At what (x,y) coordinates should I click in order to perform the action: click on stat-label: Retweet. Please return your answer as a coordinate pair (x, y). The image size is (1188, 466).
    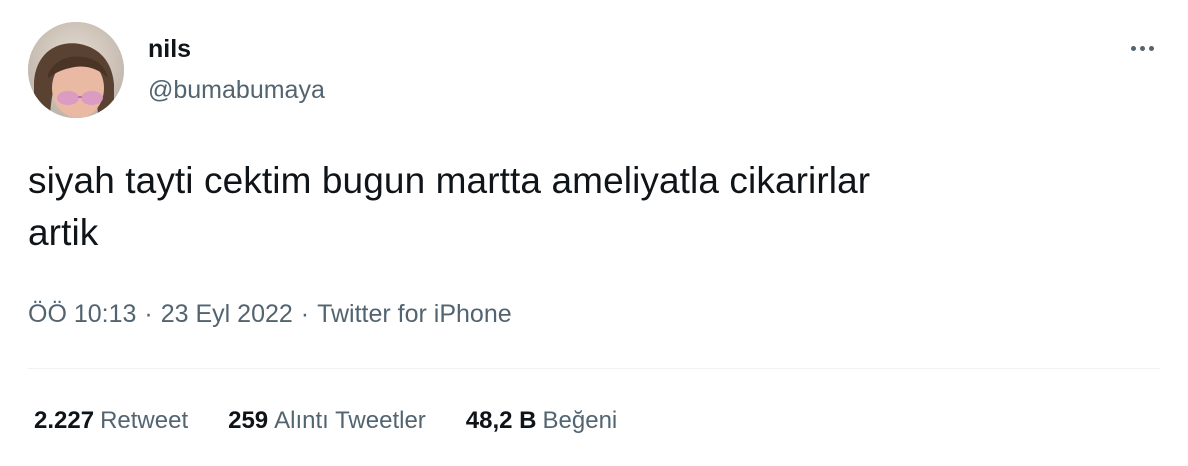
    Looking at the image, I should click on (144, 420).